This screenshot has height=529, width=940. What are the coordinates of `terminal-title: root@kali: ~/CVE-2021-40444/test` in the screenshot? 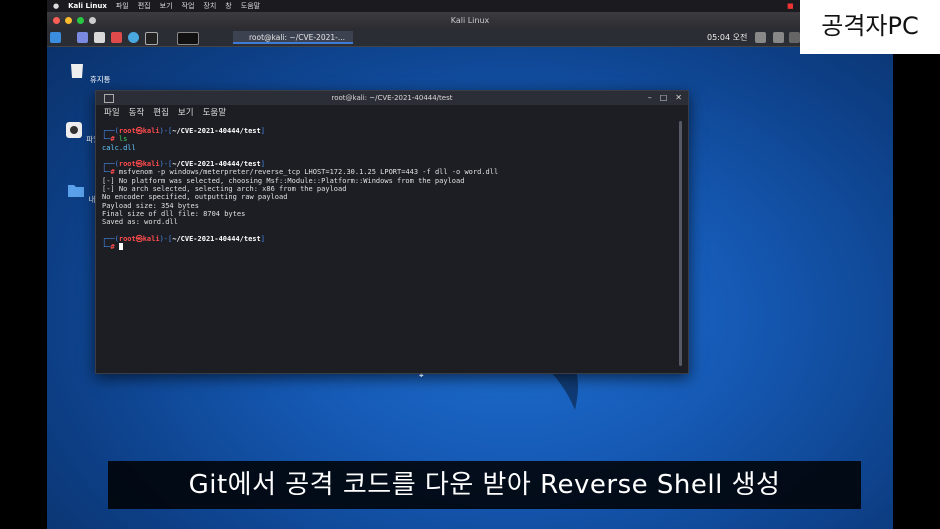 It's located at (392, 98).